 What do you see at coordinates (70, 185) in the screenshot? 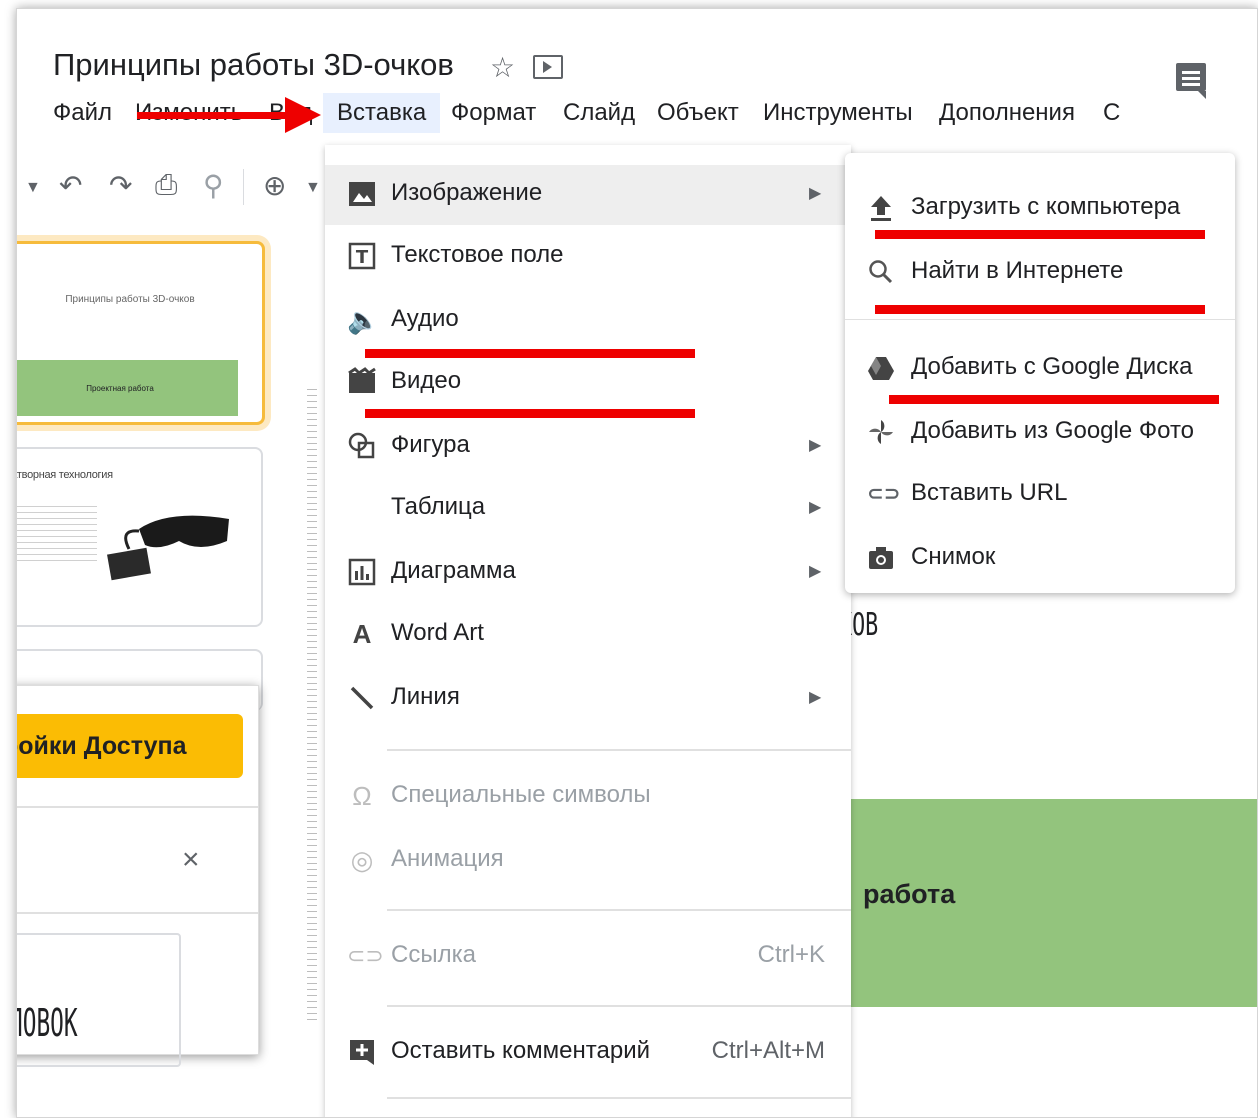
I see `undo-icon: ↶` at bounding box center [70, 185].